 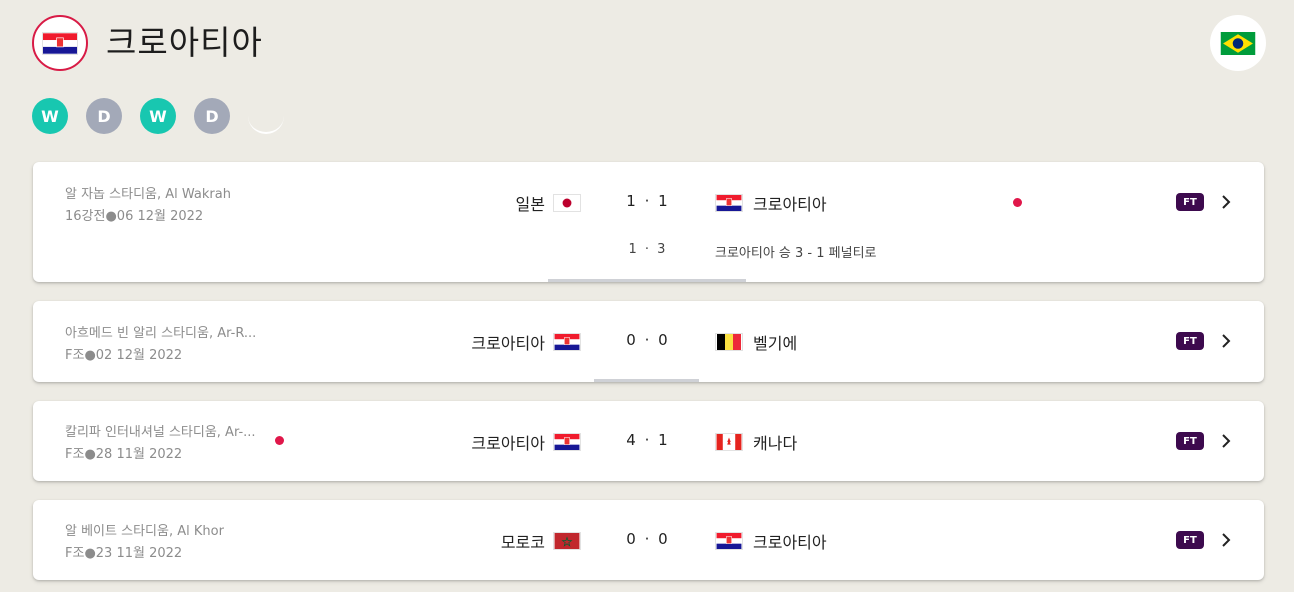 I want to click on home-team: 모로코, so click(x=541, y=541).